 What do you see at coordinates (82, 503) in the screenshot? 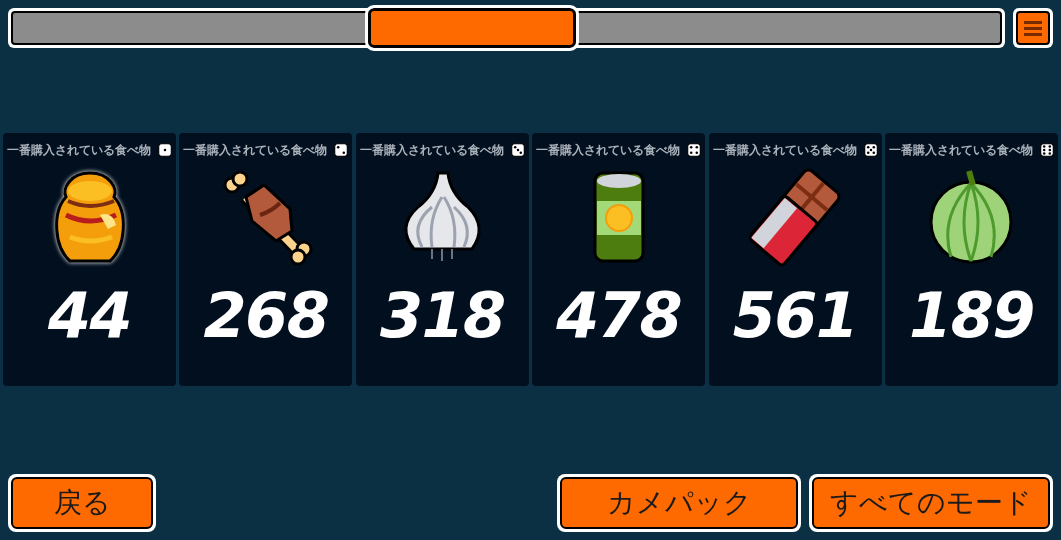
I see `back-button: 戻る` at bounding box center [82, 503].